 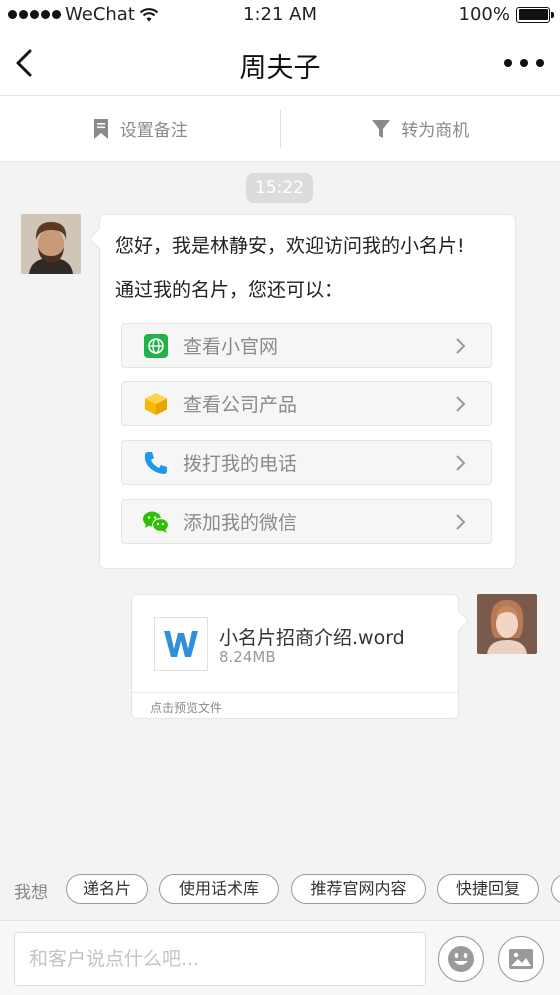 I want to click on input-bar, so click(x=280, y=957).